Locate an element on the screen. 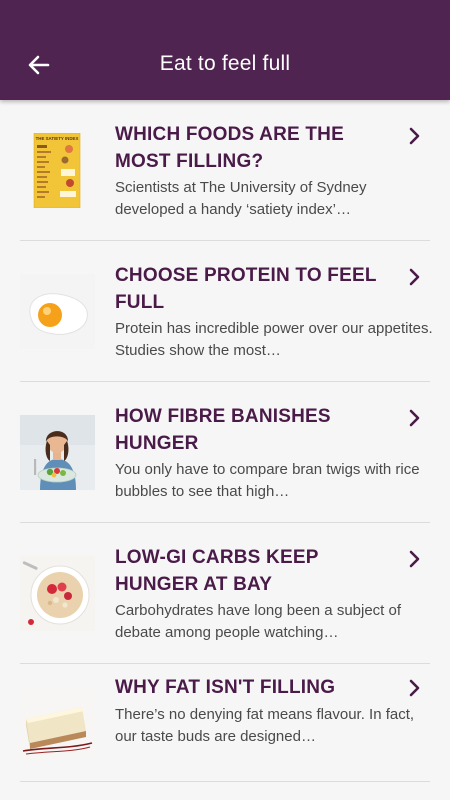 Image resolution: width=450 pixels, height=800 pixels. item-title: CHOOSE PROTEIN TO FEEL FULL is located at coordinates (246, 289).